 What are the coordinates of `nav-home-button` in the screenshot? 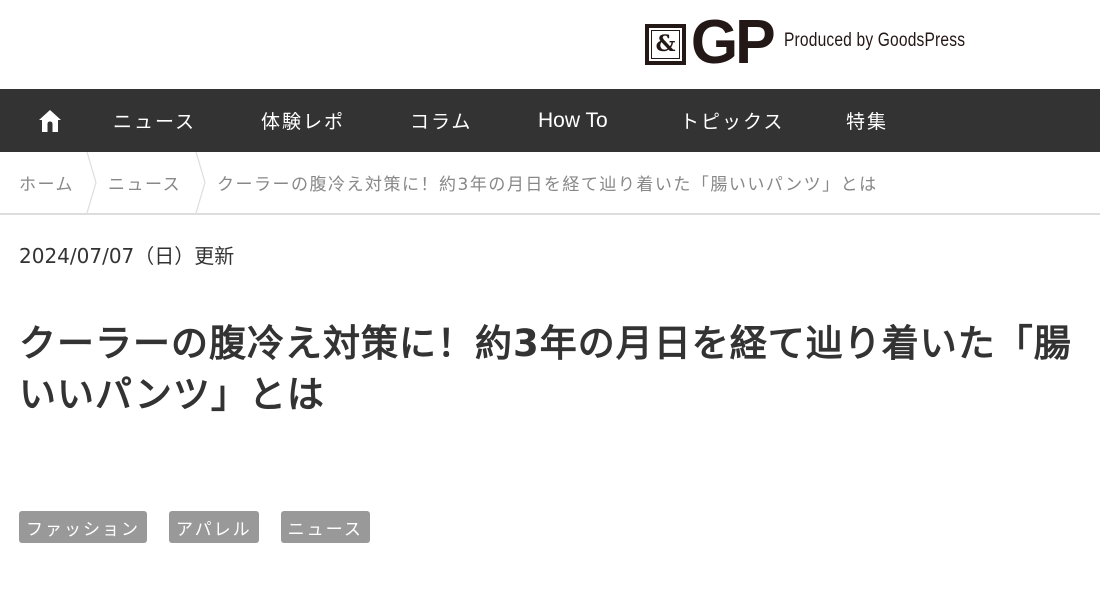 It's located at (50, 121).